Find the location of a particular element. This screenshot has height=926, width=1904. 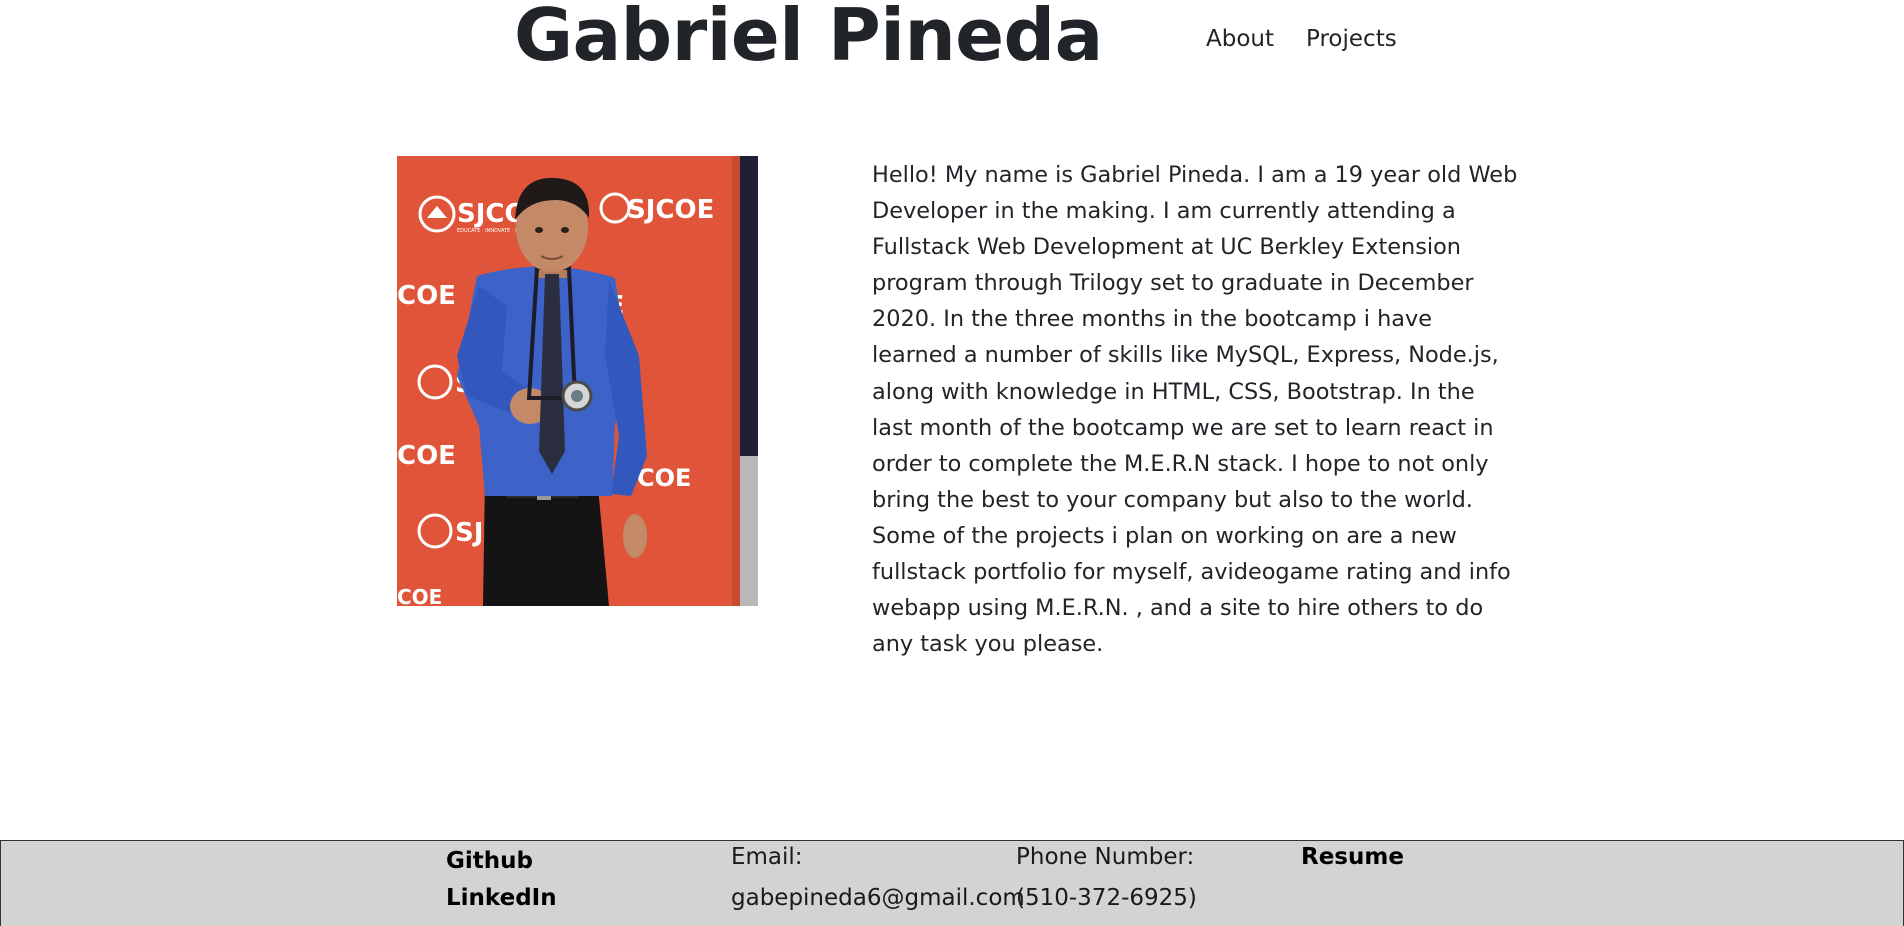

top-nav: About Projects is located at coordinates (1301, 39).